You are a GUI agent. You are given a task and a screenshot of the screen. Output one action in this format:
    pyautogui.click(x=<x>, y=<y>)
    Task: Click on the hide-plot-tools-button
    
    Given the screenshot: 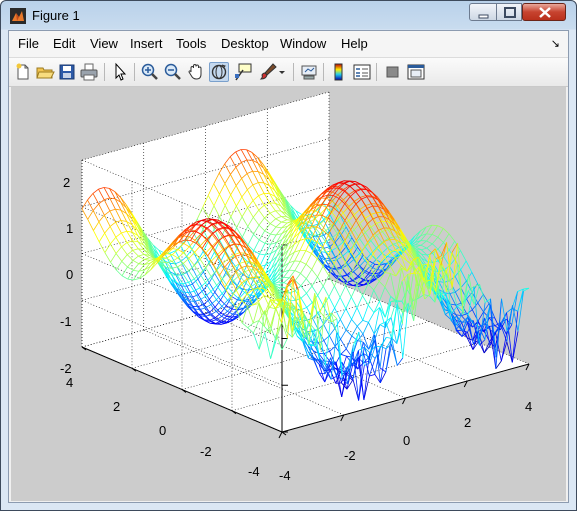 What is the action you would take?
    pyautogui.click(x=393, y=72)
    